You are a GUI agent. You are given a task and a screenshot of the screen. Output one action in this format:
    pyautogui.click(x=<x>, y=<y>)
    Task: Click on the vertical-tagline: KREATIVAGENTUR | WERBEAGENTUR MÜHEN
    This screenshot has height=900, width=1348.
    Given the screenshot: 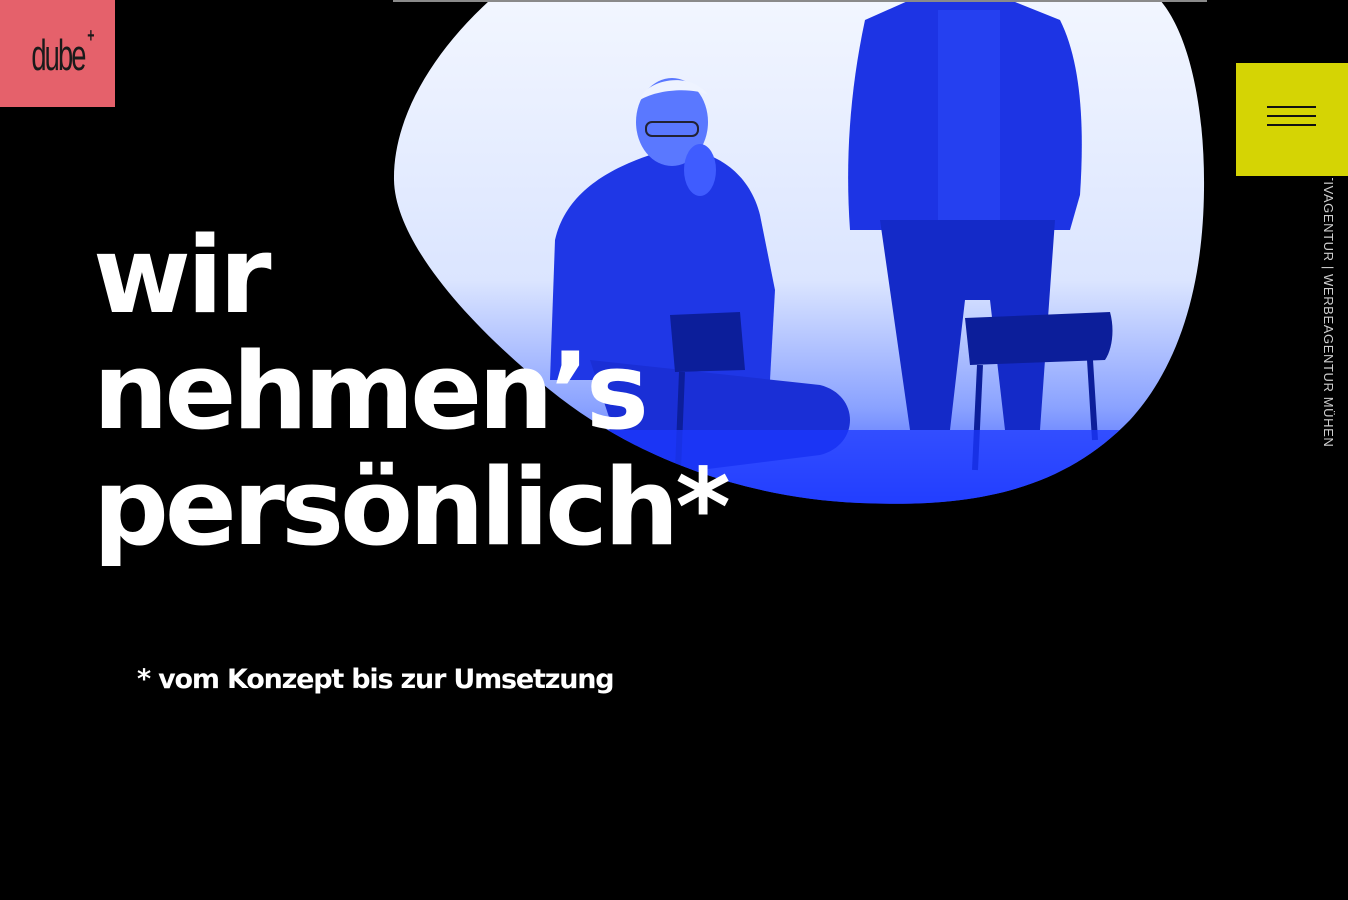 What is the action you would take?
    pyautogui.click(x=1330, y=319)
    